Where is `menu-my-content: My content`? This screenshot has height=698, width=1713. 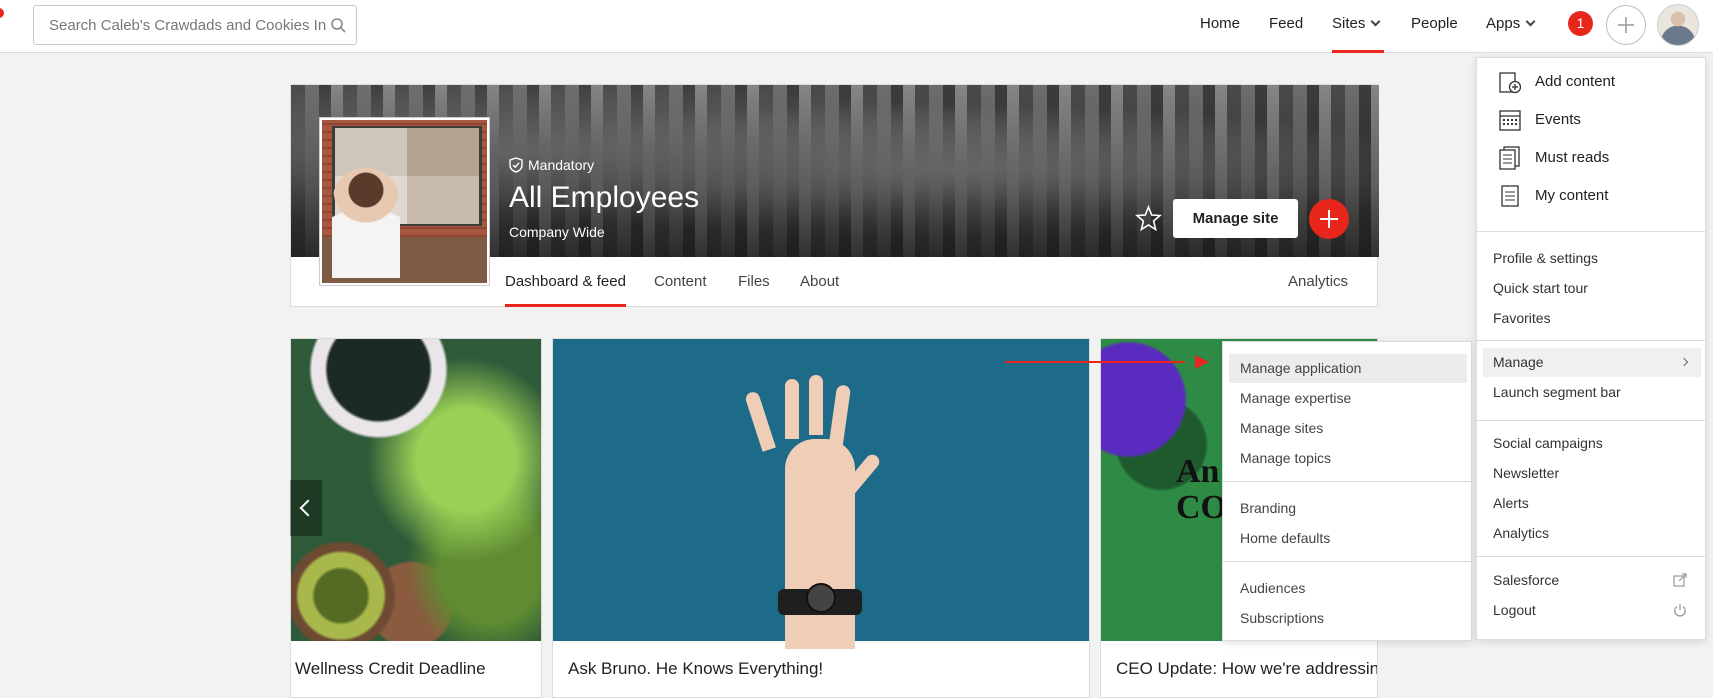 menu-my-content: My content is located at coordinates (1591, 196).